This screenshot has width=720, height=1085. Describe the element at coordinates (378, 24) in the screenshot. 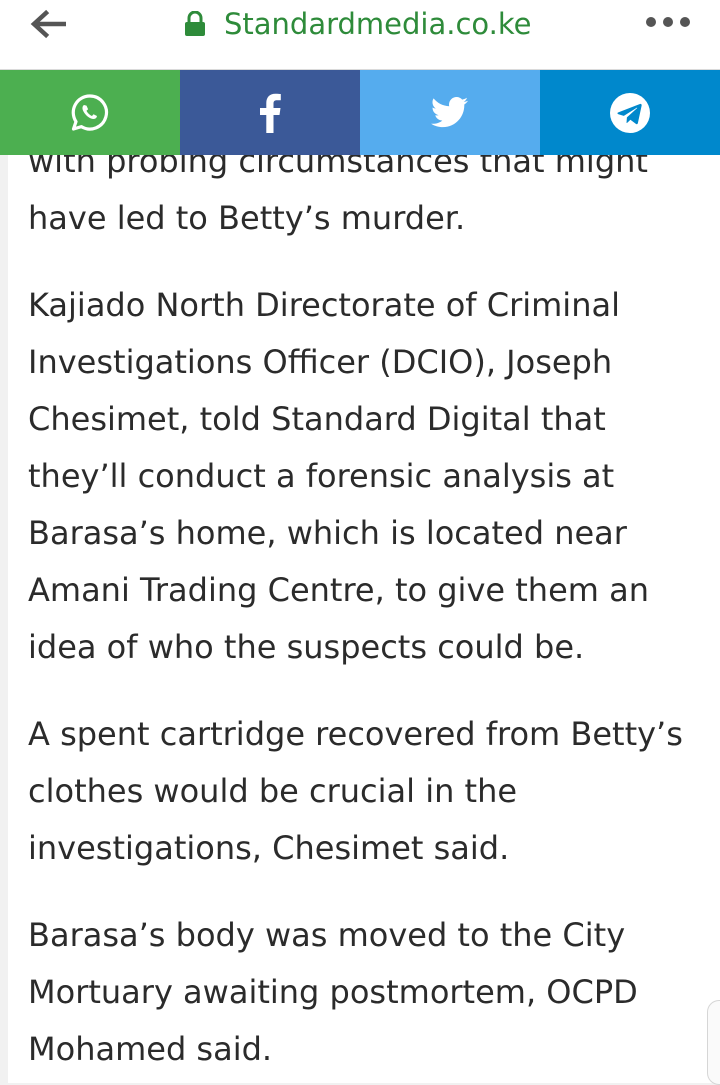

I see `url-text: Standardmedia.co.ke` at that location.